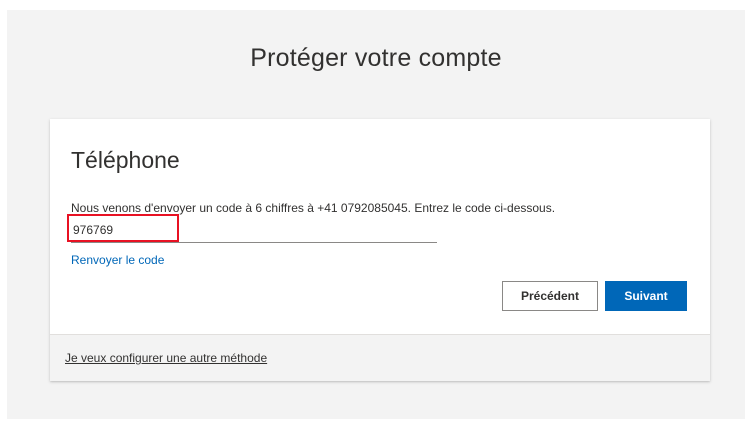 This screenshot has width=752, height=427. What do you see at coordinates (254, 230) in the screenshot?
I see `verification-code-input` at bounding box center [254, 230].